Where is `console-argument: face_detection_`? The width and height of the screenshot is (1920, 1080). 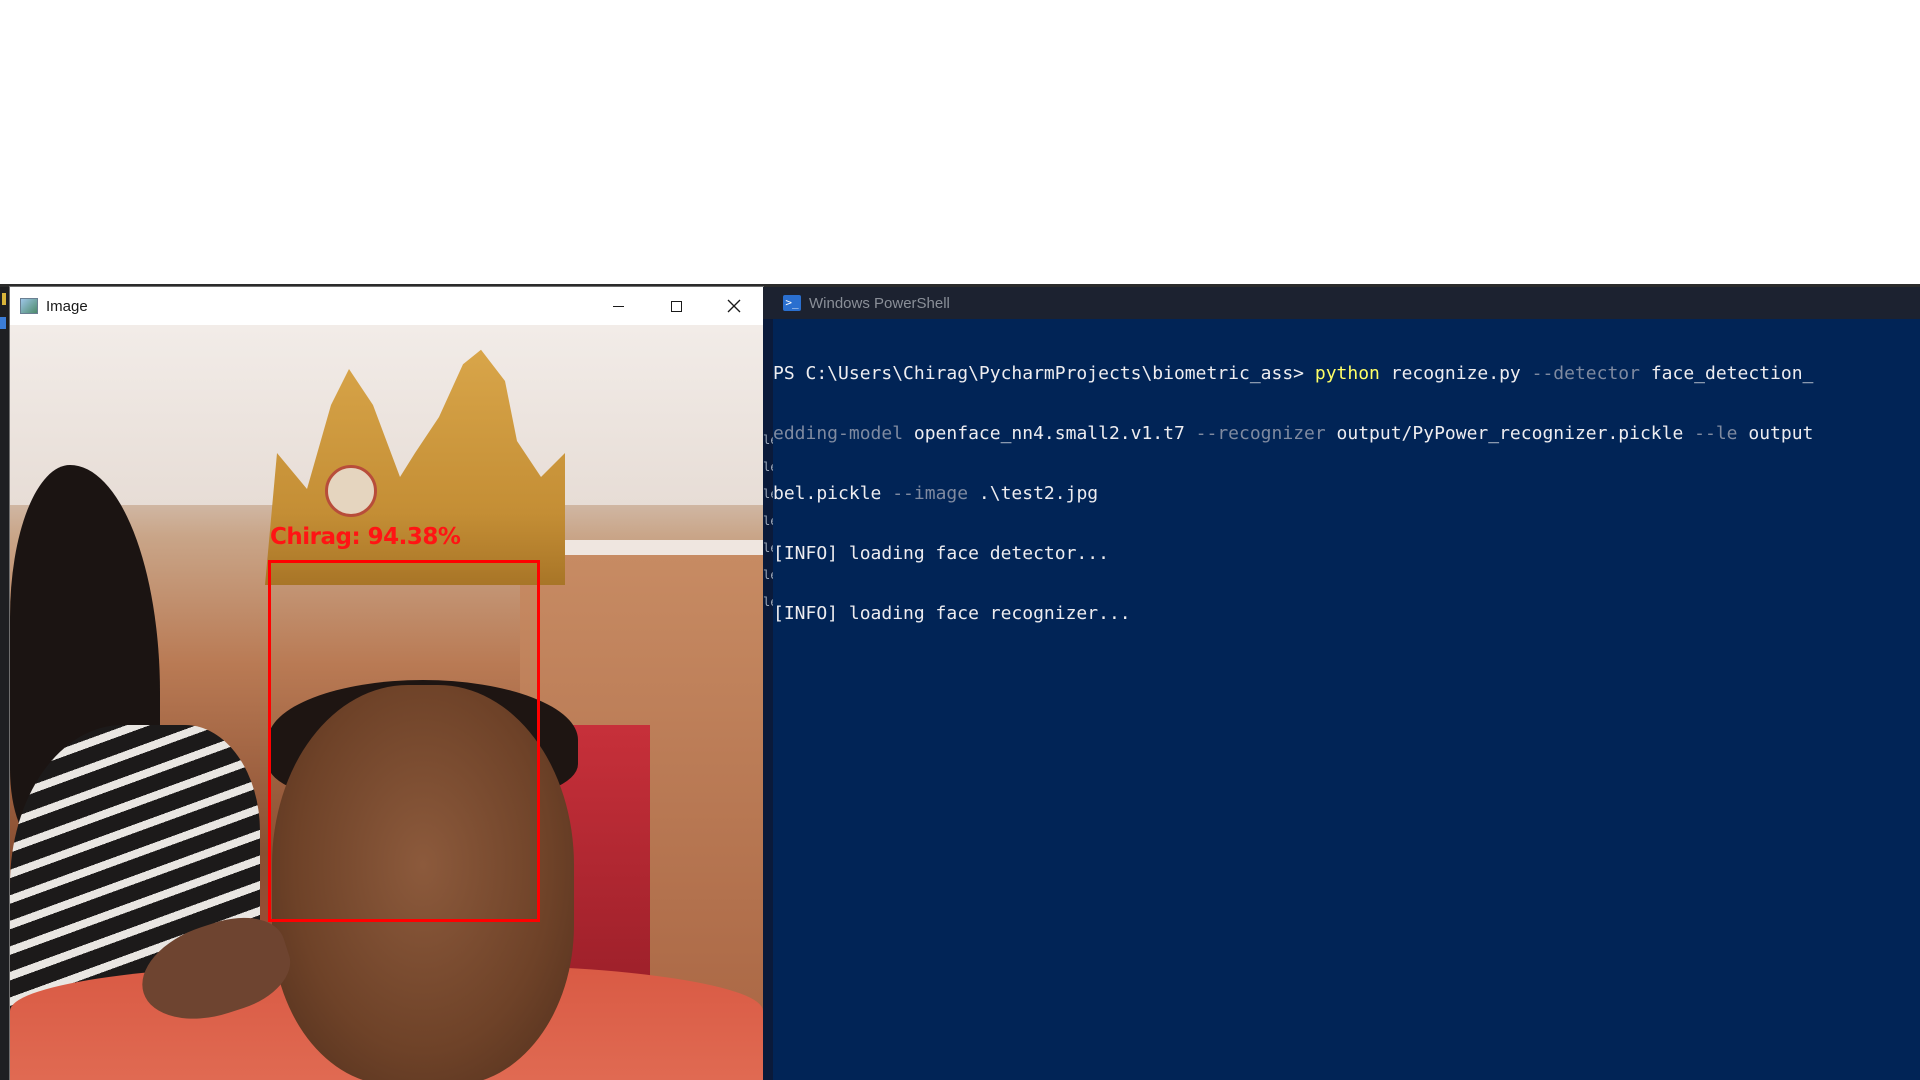
console-argument: face_detection_ is located at coordinates (1726, 373).